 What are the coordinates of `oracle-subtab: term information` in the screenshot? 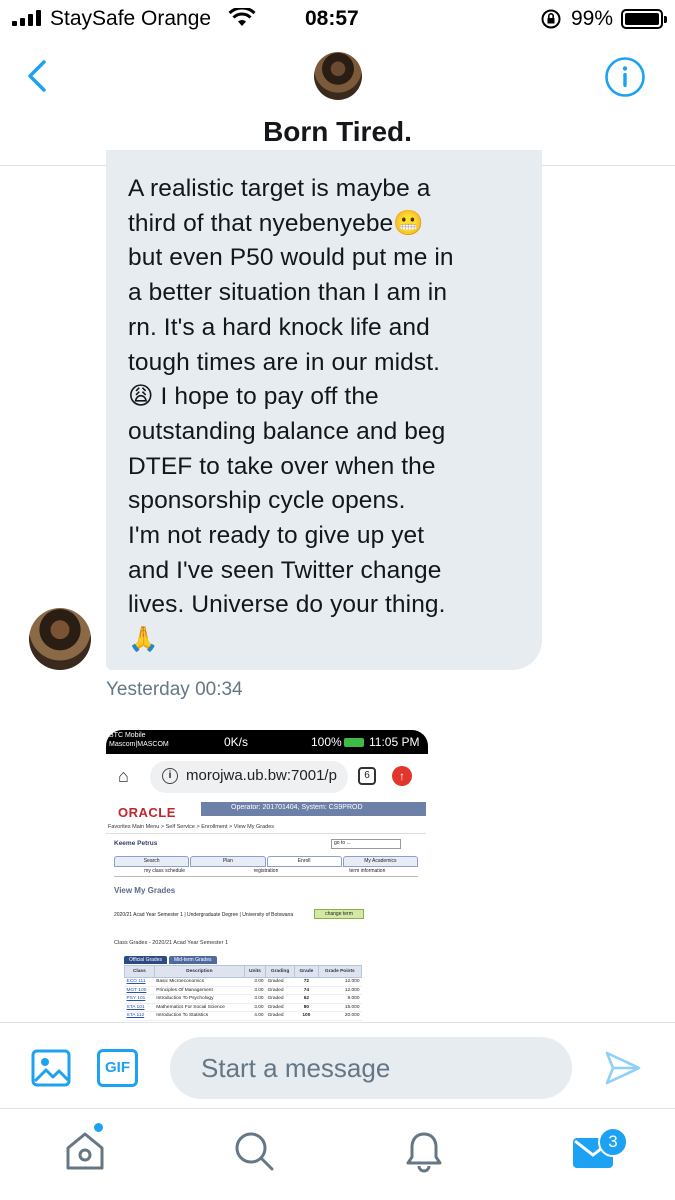 It's located at (367, 872).